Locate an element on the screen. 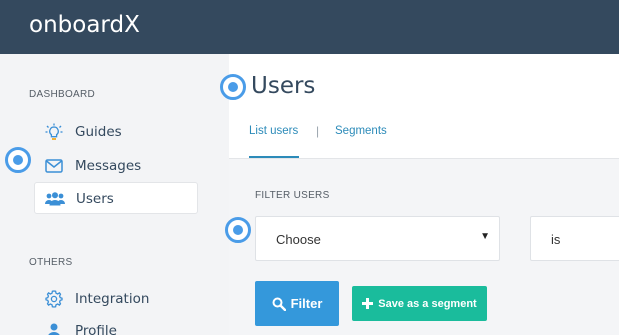  sidebar-item-label: Profile is located at coordinates (96, 329).